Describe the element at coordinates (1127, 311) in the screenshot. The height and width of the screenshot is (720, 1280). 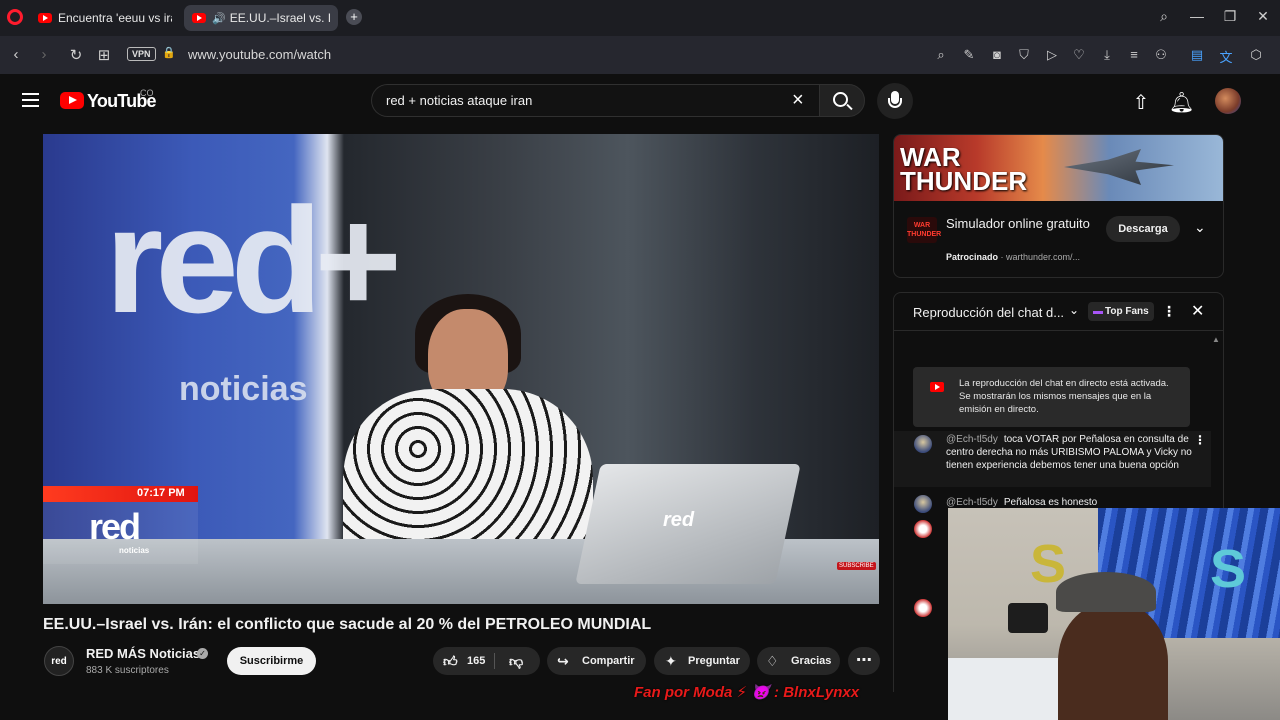
I see `top-fans-label: Top Fans` at that location.